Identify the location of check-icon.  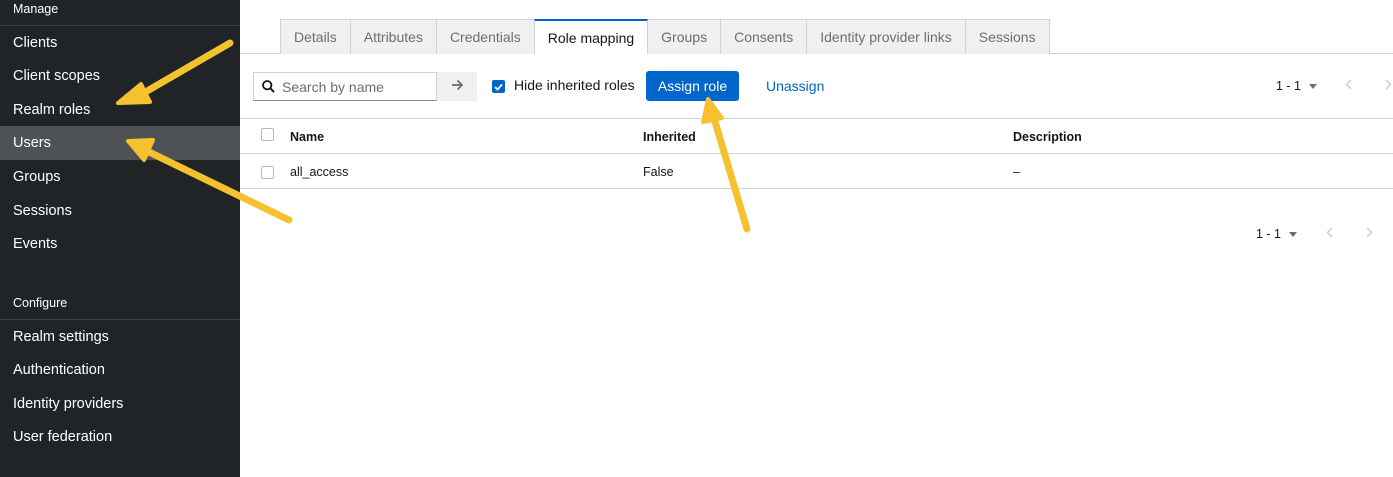
(498, 87).